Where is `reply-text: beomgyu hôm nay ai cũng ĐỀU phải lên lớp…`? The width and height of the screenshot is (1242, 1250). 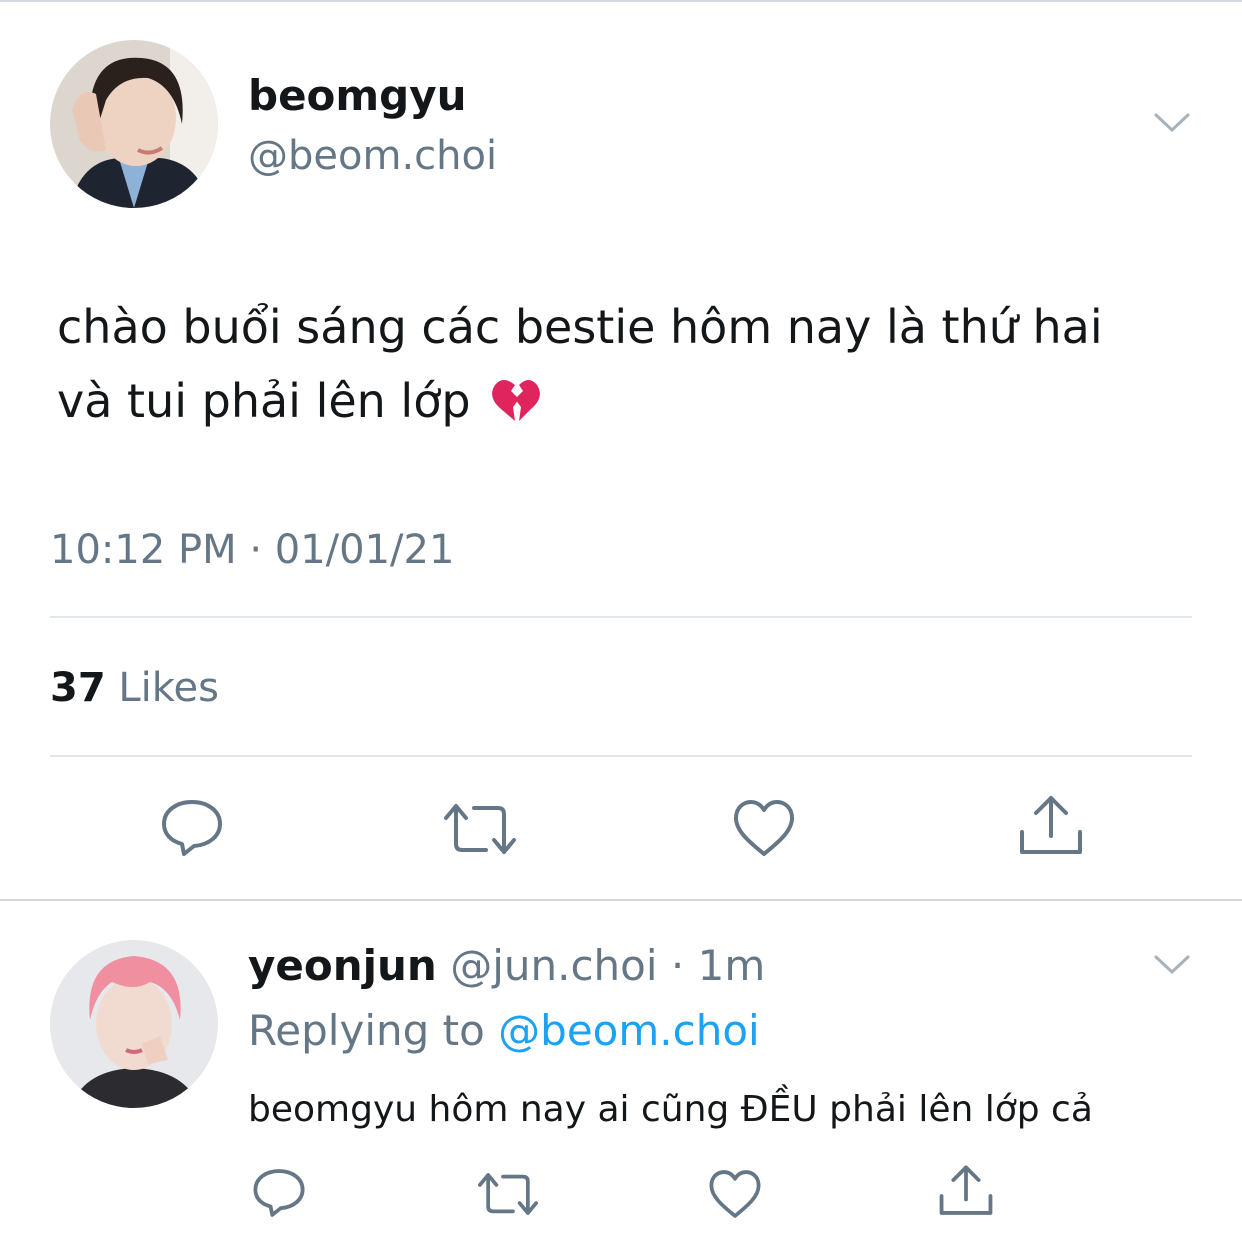 reply-text: beomgyu hôm nay ai cũng ĐỀU phải lên lớp… is located at coordinates (670, 1109).